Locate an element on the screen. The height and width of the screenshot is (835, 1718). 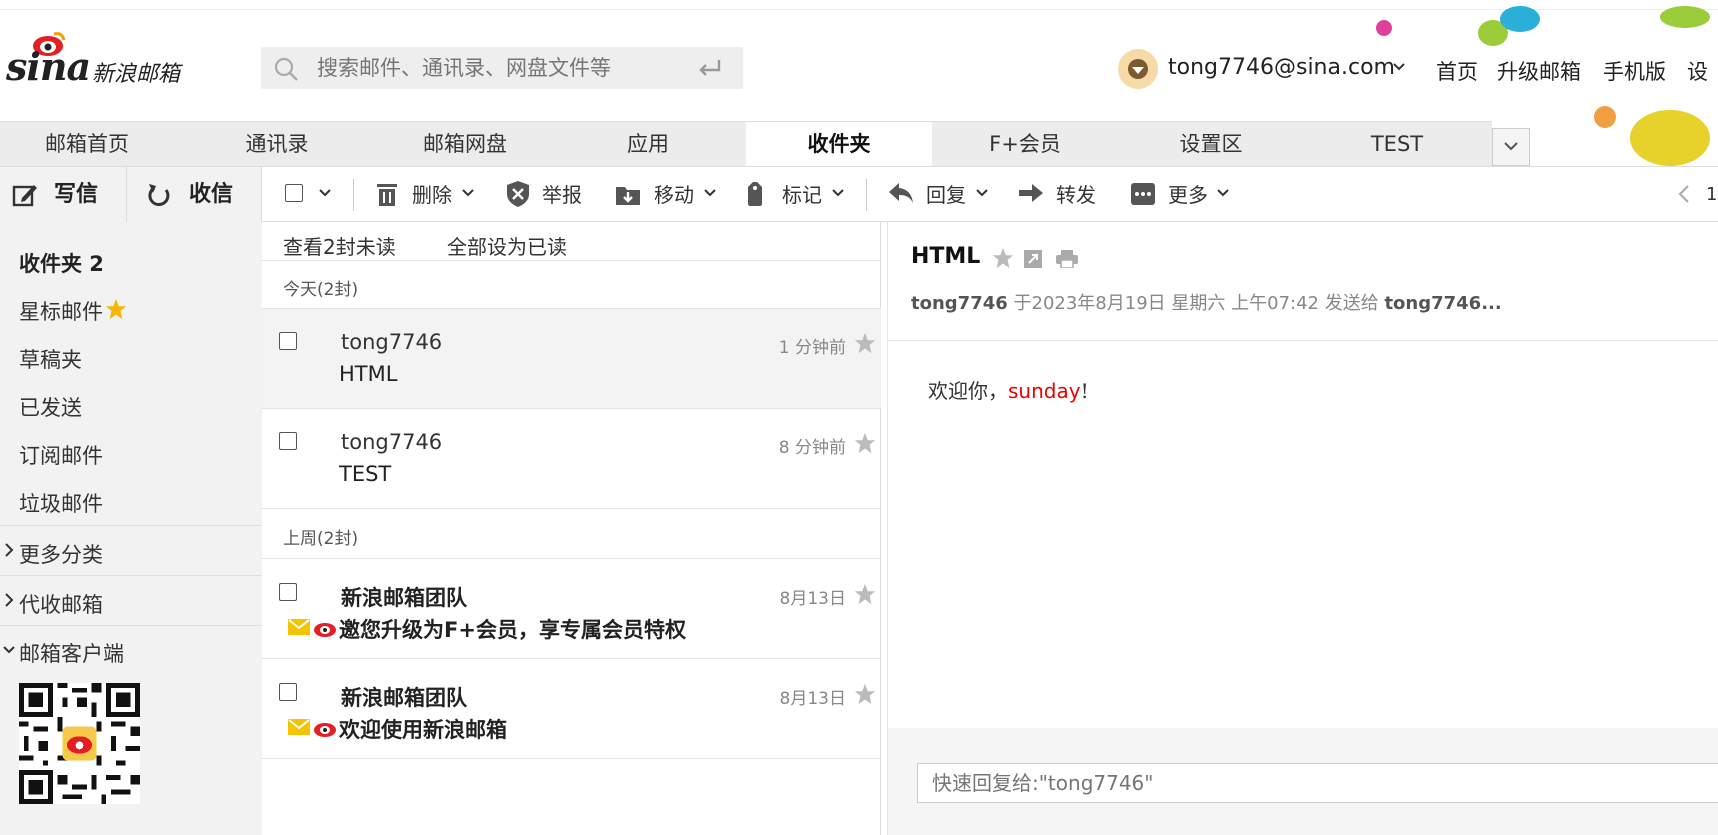
group-label-last-week: 上周(2封) is located at coordinates (321, 539).